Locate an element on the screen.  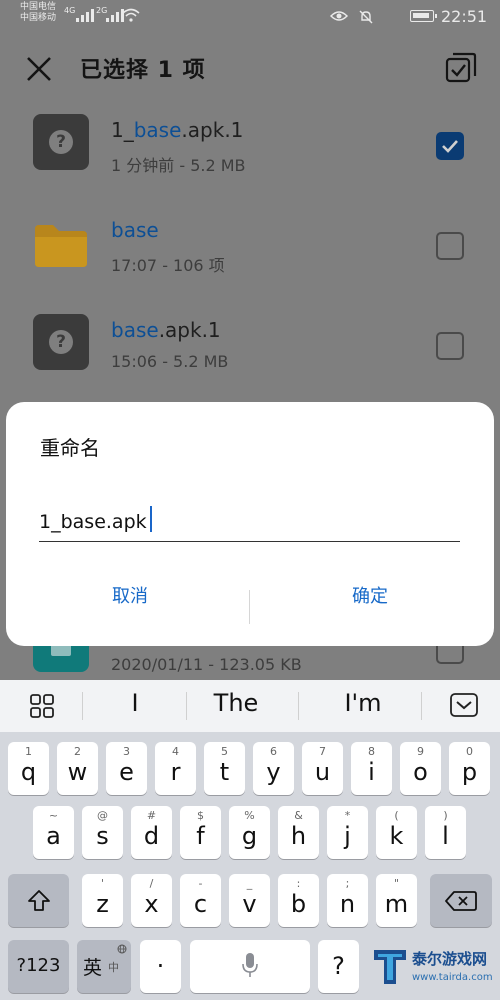
key-d: # d is located at coordinates (151, 832).